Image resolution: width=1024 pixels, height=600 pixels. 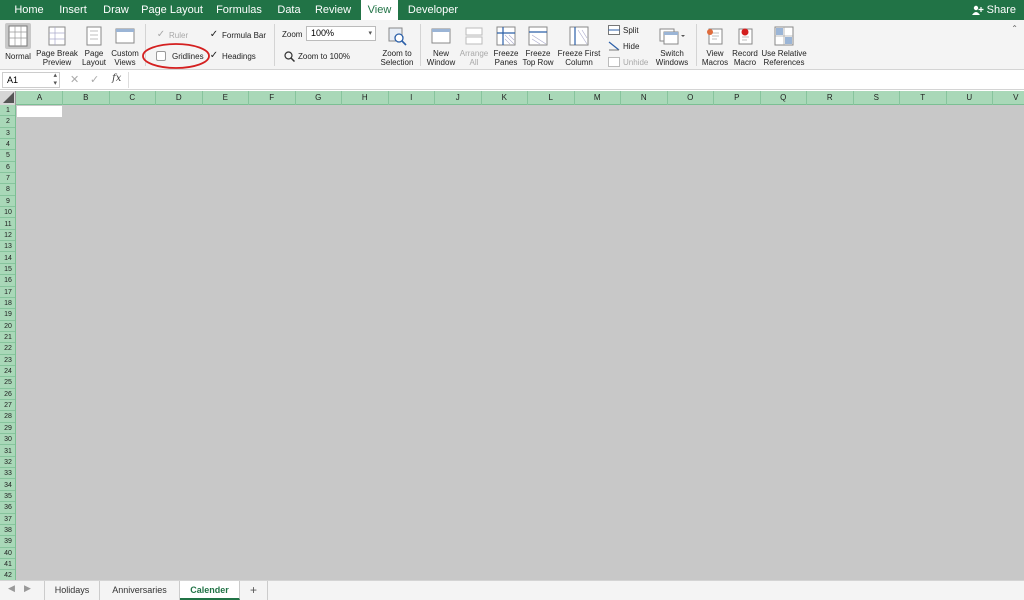 What do you see at coordinates (7, 417) in the screenshot?
I see `row-header: 28` at bounding box center [7, 417].